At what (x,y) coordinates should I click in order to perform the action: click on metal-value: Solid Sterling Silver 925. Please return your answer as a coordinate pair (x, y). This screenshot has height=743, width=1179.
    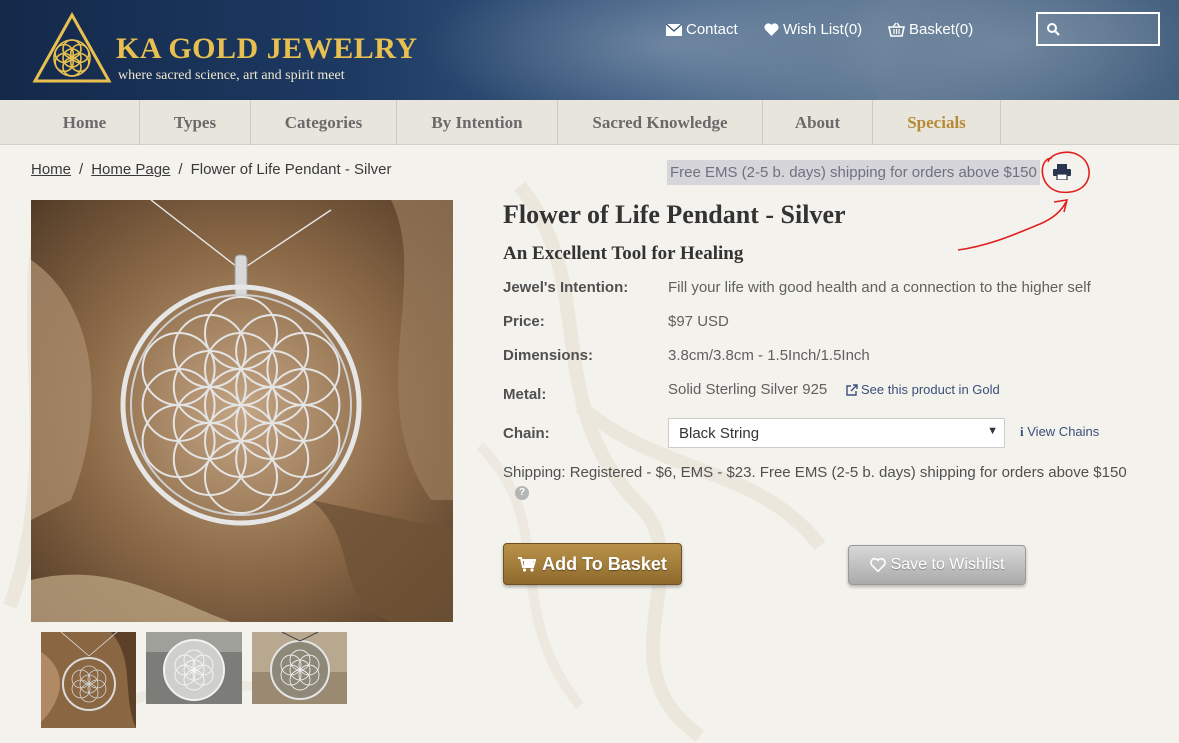
    Looking at the image, I should click on (748, 389).